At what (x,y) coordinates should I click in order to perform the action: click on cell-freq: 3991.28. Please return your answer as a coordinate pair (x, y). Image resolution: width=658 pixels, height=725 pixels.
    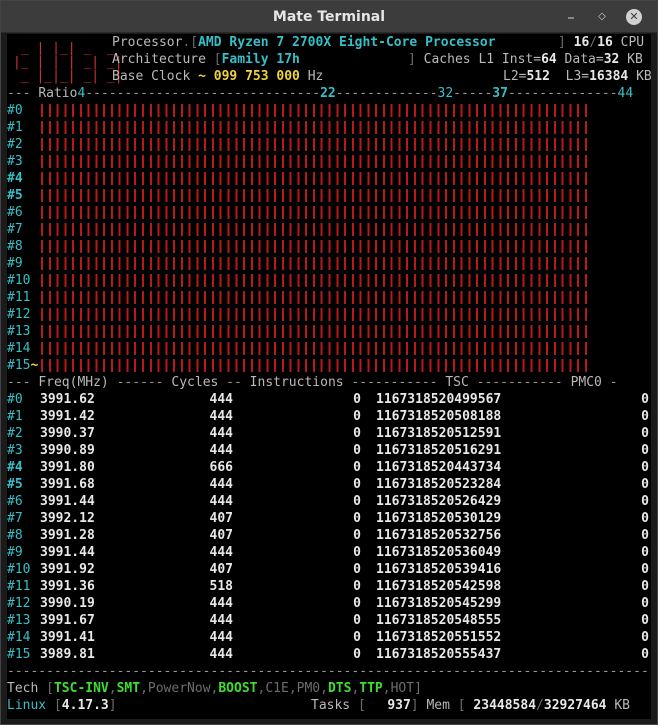
    Looking at the image, I should click on (67, 535).